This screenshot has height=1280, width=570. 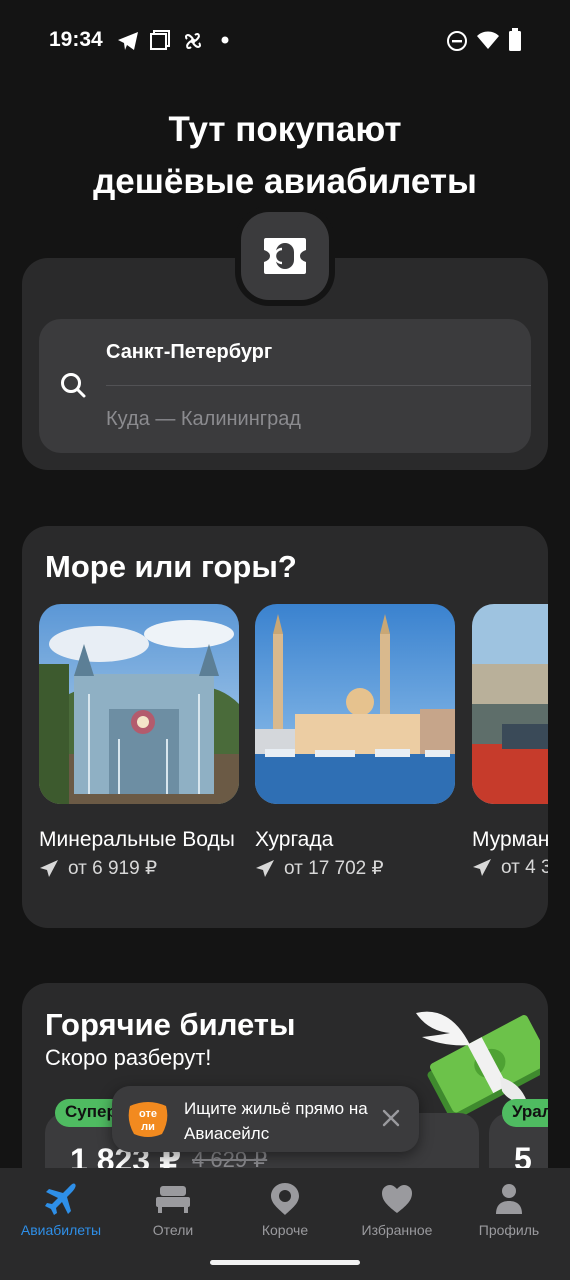 I want to click on tab-label: Короче, so click(x=285, y=1230).